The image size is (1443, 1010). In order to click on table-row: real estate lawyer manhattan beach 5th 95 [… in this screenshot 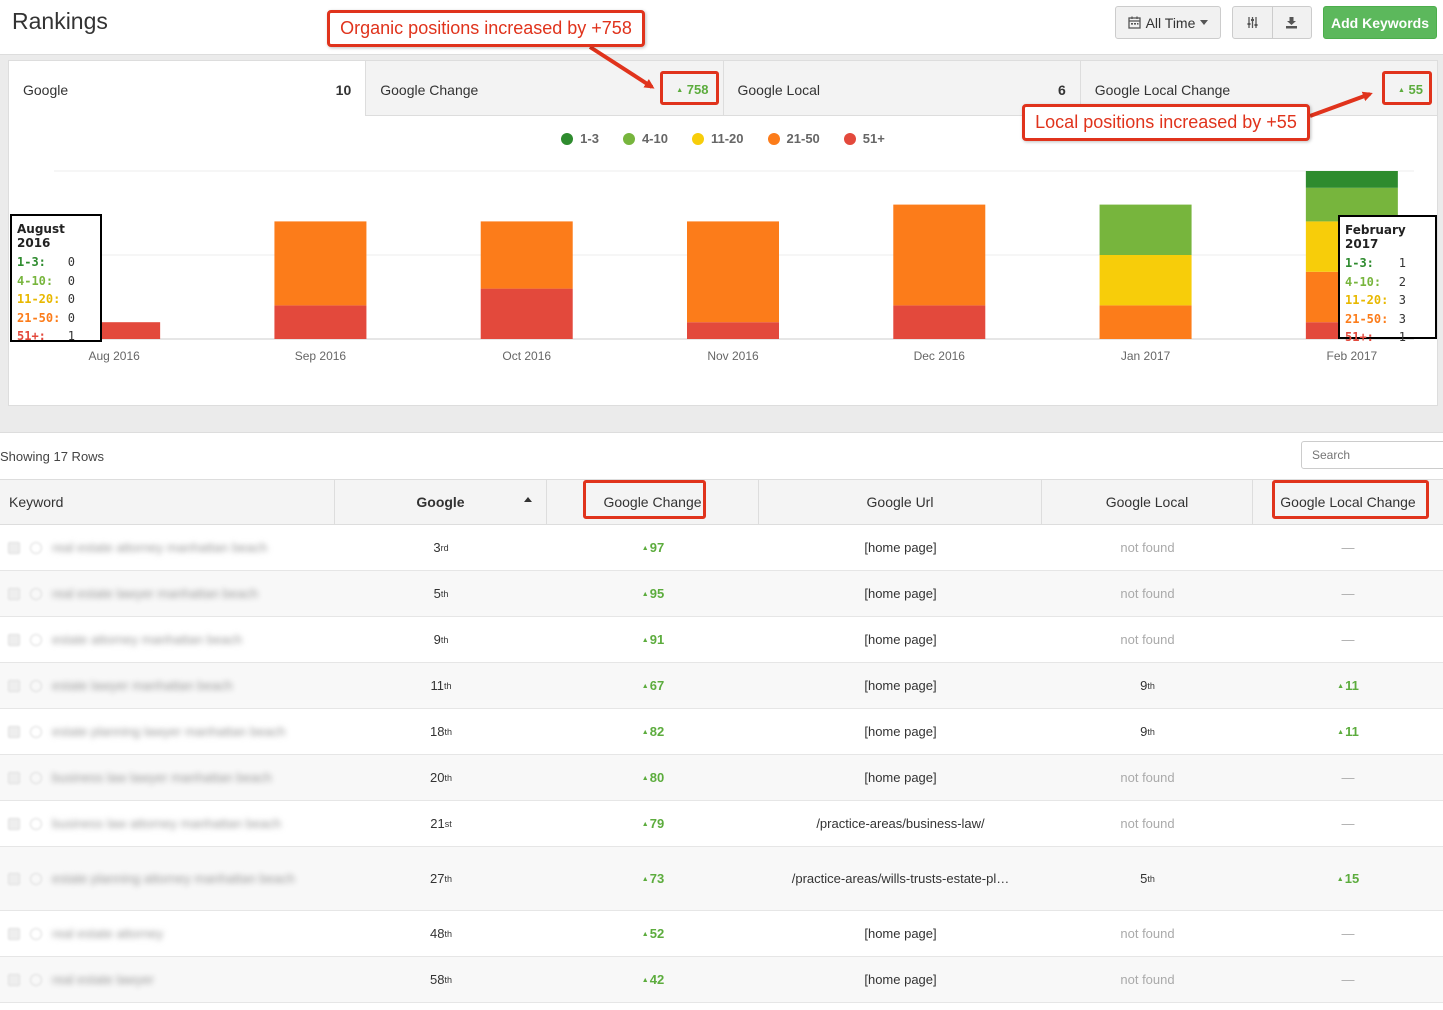, I will do `click(721, 594)`.